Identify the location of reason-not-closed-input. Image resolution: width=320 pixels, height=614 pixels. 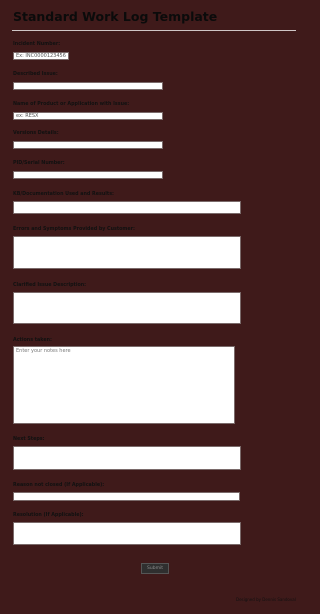
(126, 496).